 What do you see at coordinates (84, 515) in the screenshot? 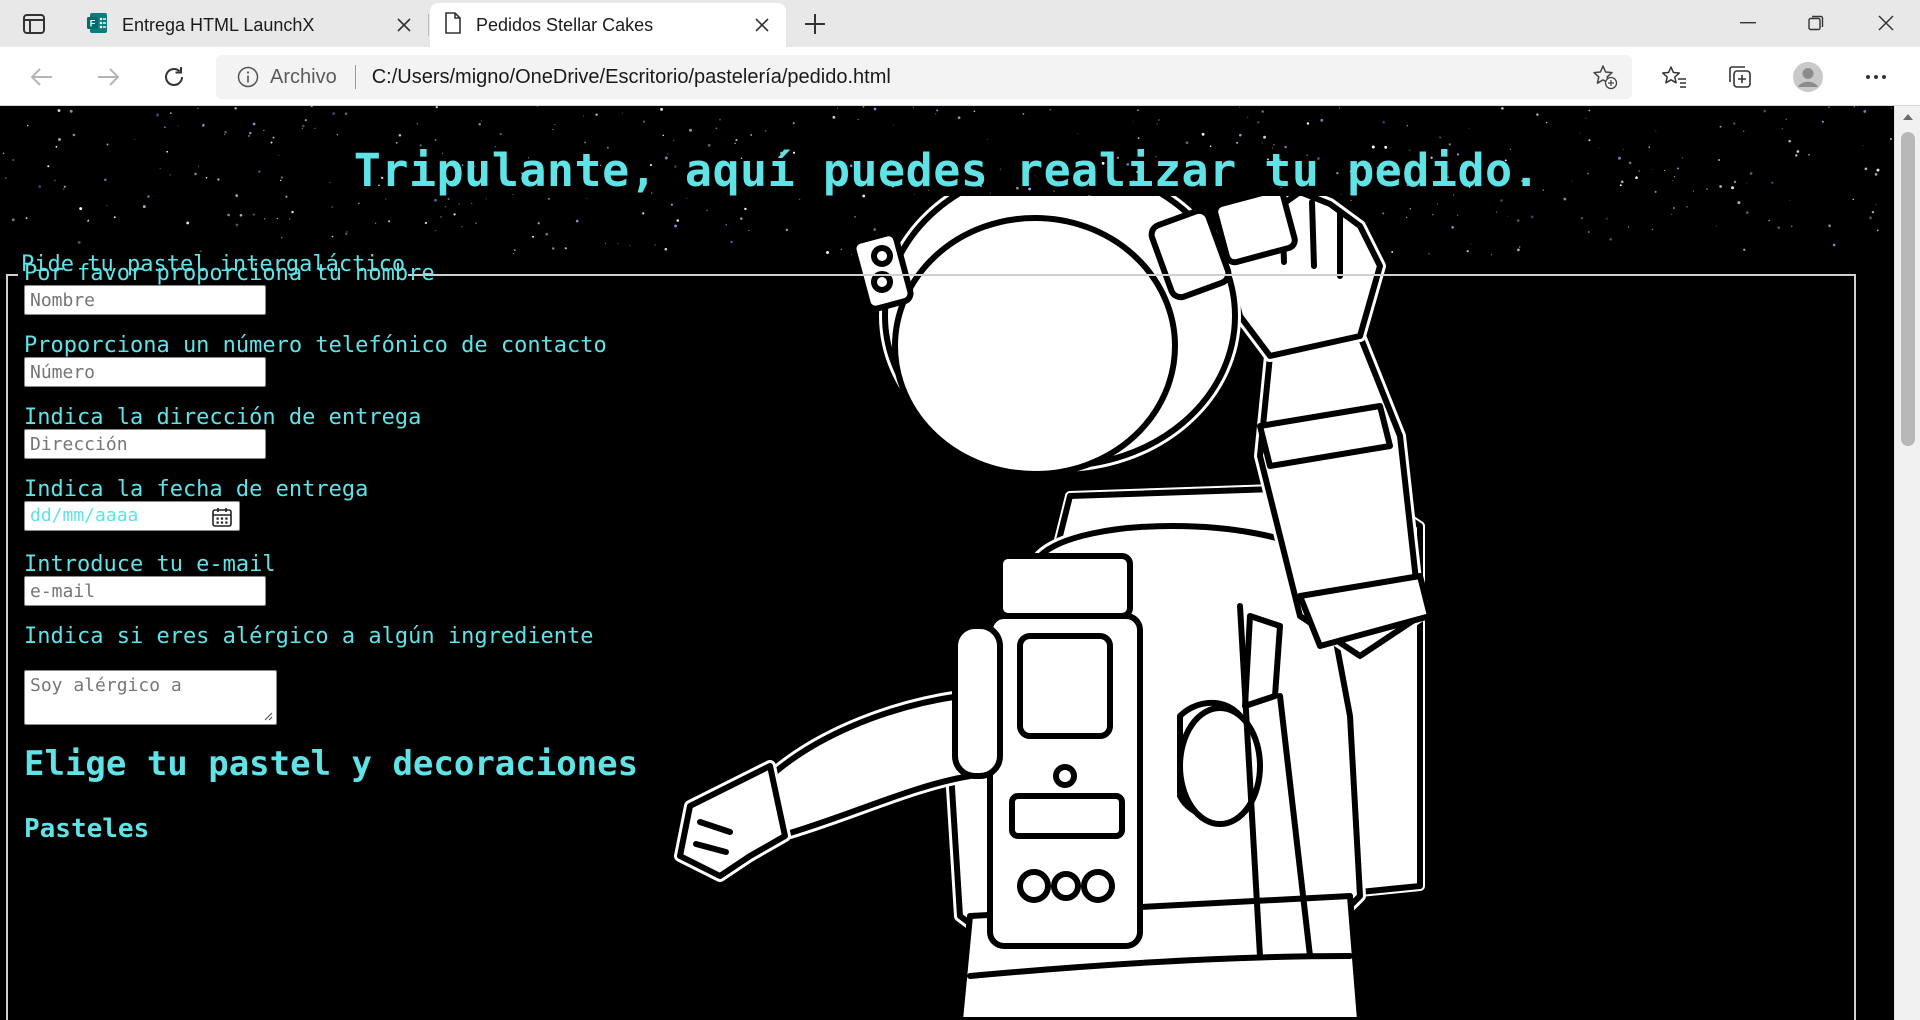
I see `date-placeholder: dd/mm/aaaa` at bounding box center [84, 515].